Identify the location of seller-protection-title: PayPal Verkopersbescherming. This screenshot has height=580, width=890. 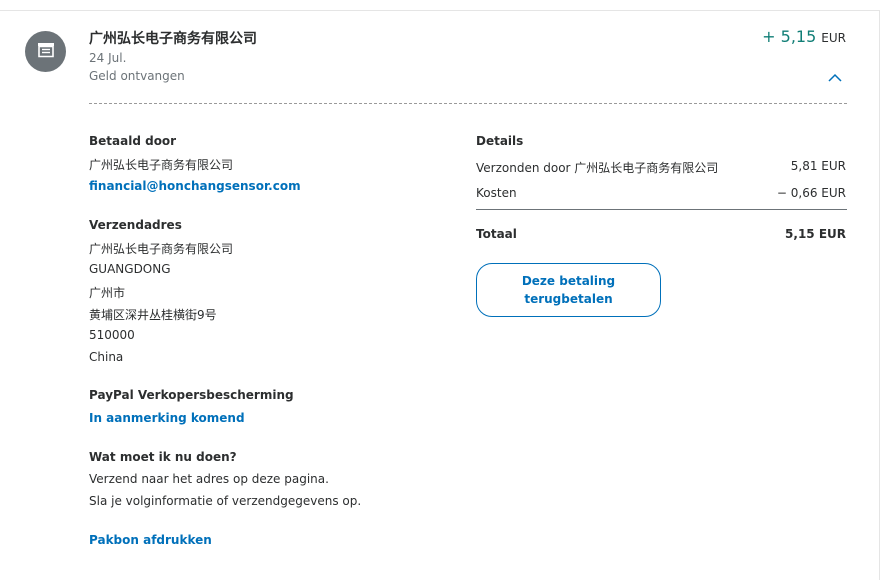
(191, 395).